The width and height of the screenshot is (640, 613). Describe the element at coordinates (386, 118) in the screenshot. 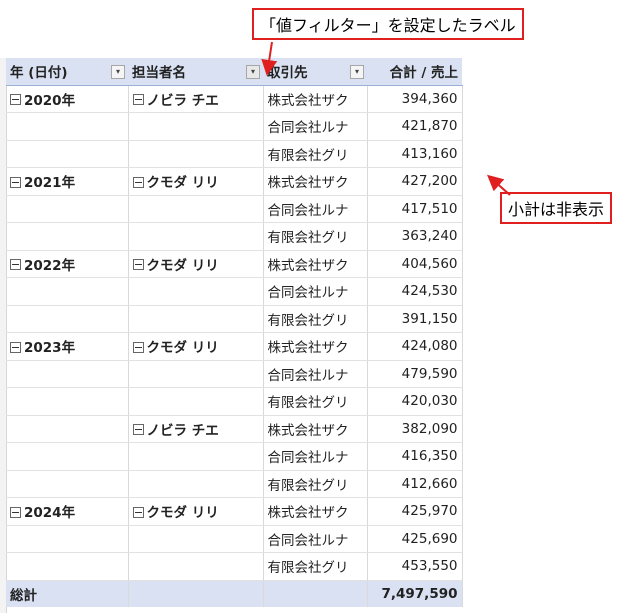

I see `callout-arrows` at that location.